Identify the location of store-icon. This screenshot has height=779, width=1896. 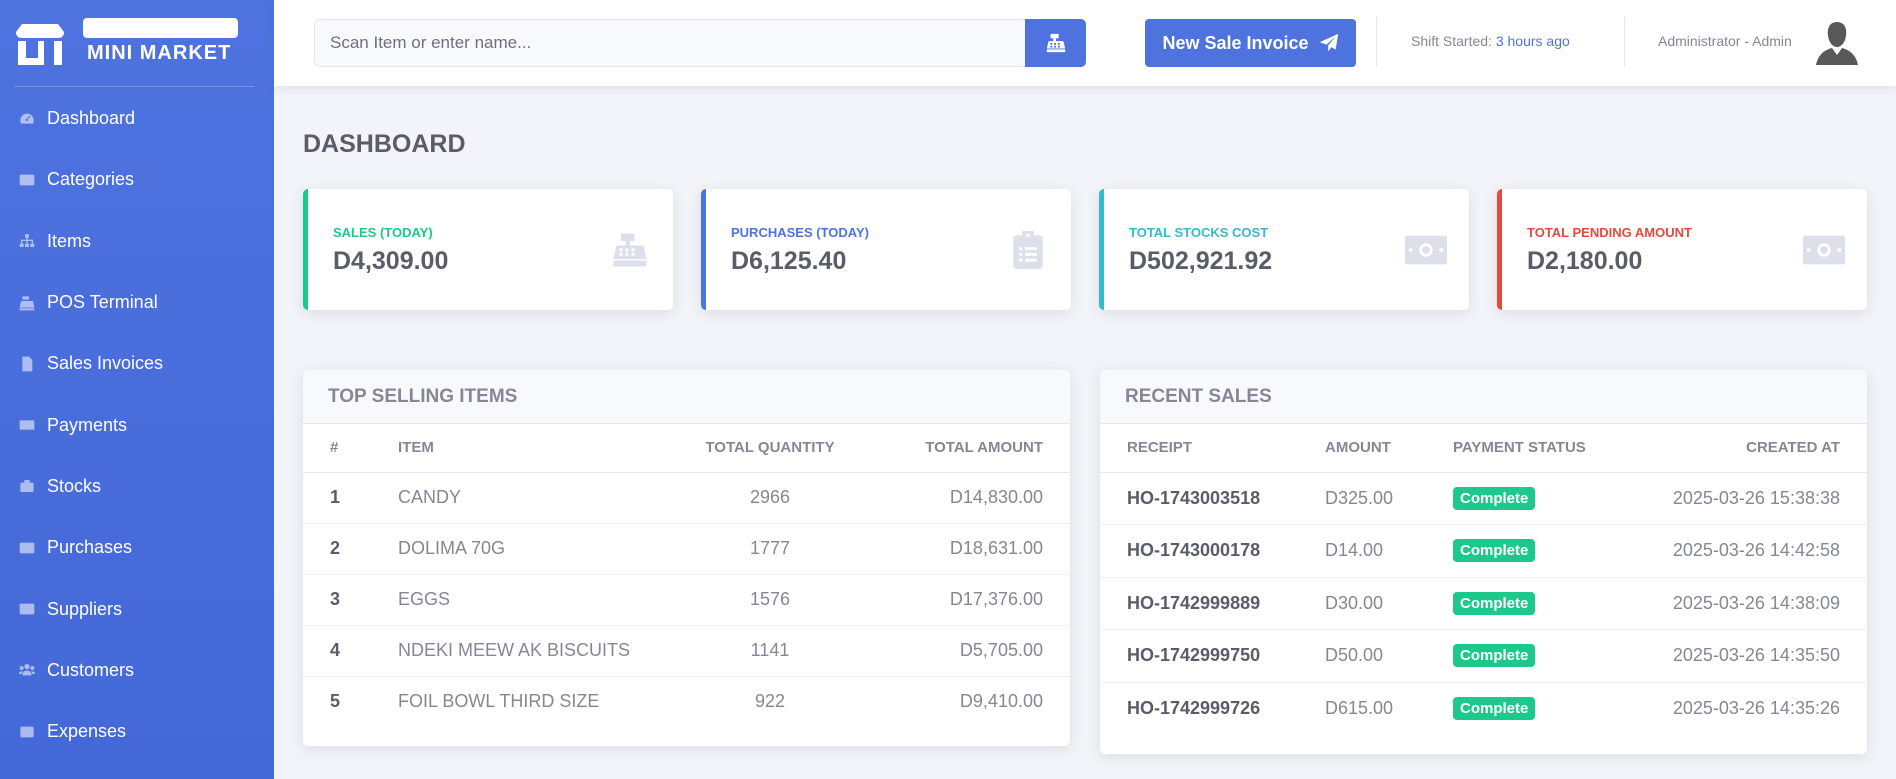
(40, 44).